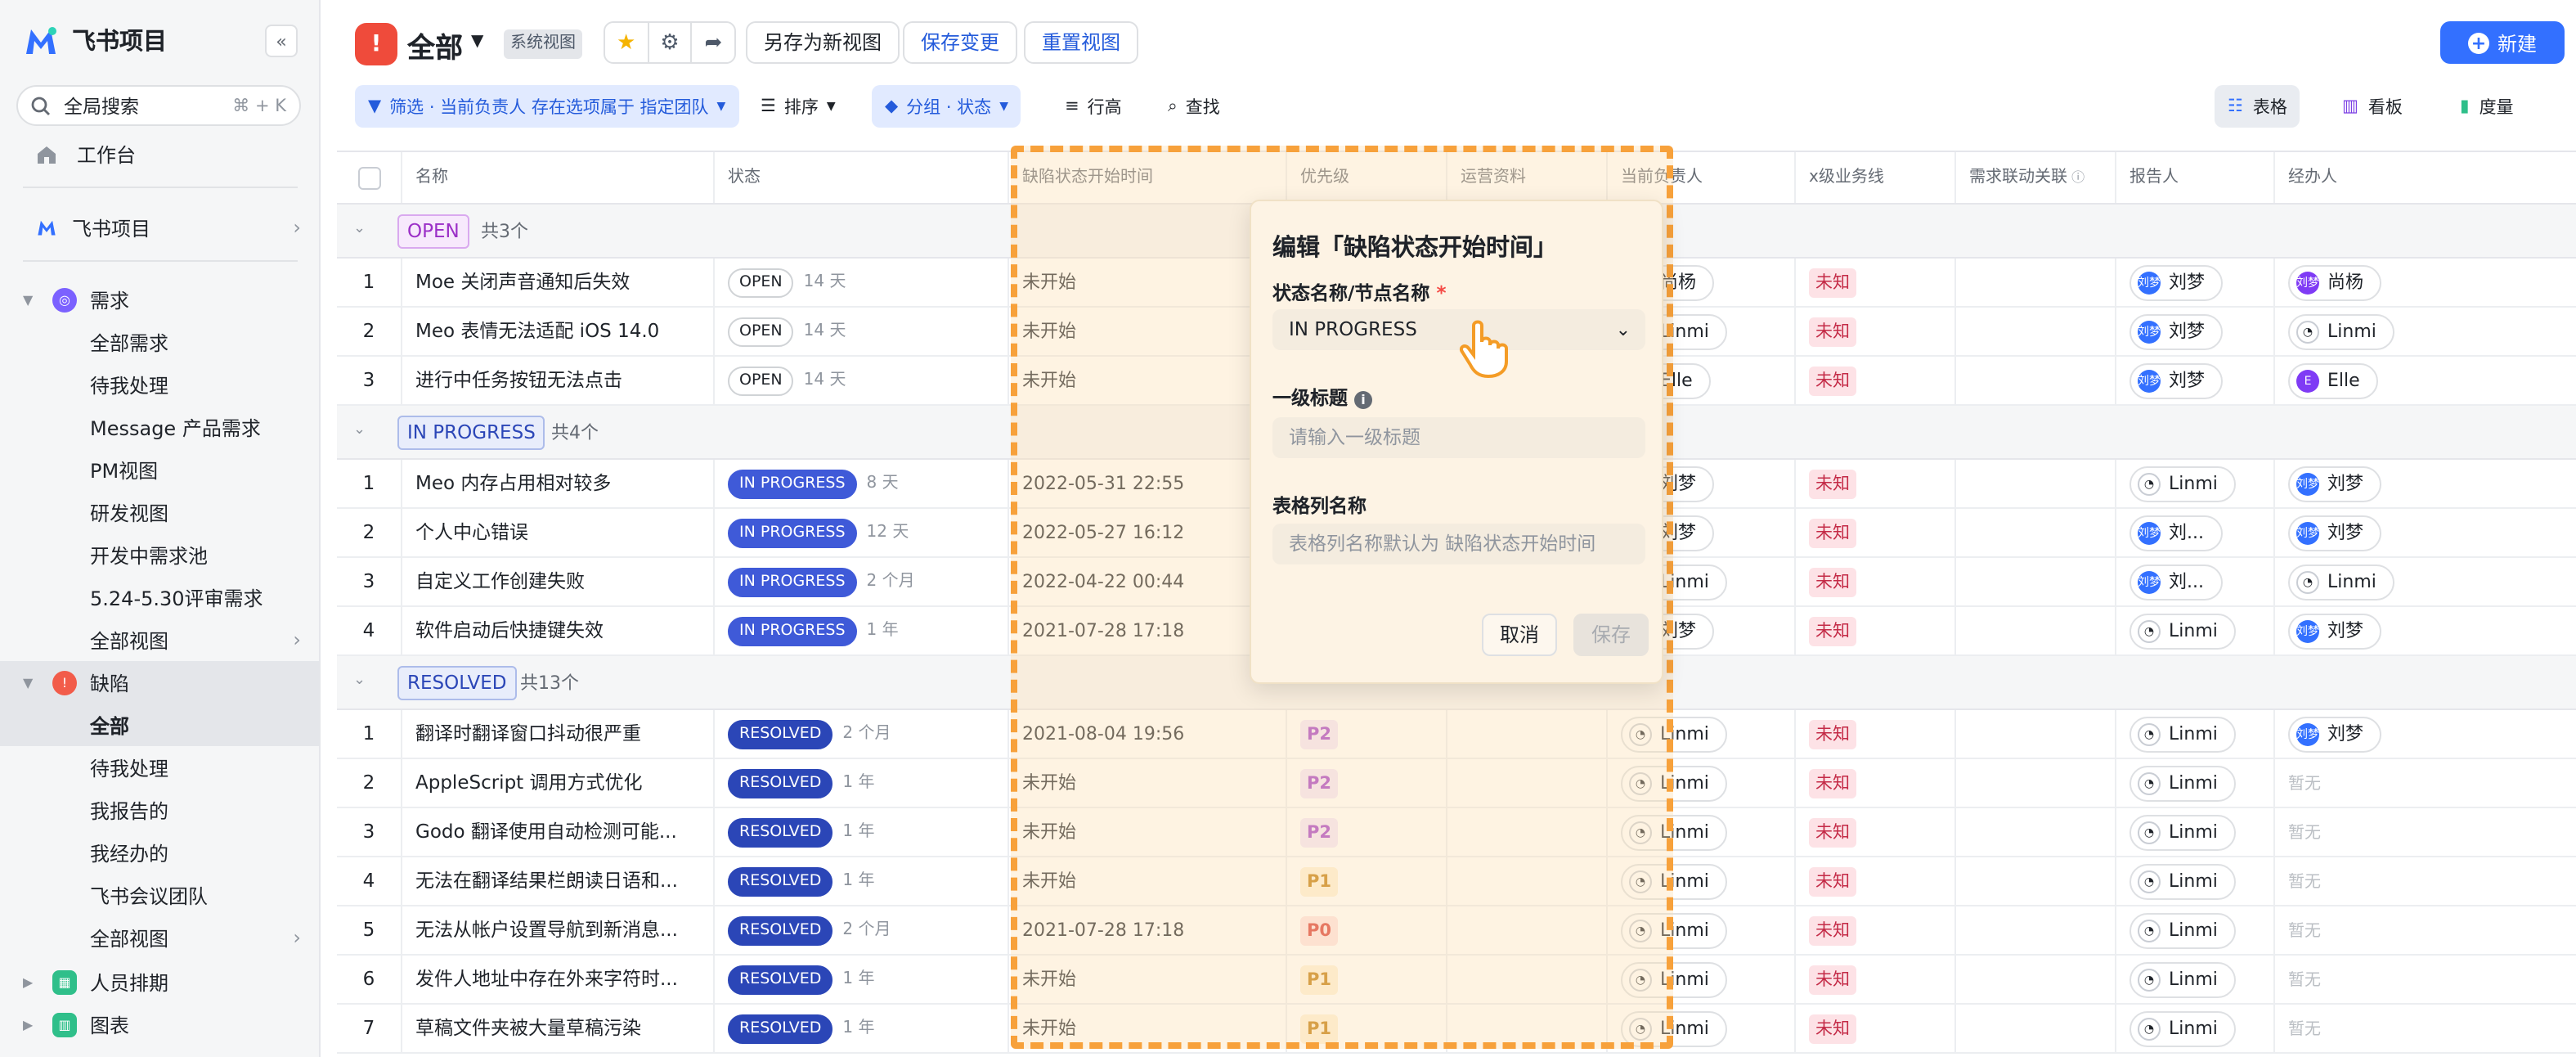  I want to click on sidebar-section-requirement: ▼ ◎ 需求, so click(161, 299).